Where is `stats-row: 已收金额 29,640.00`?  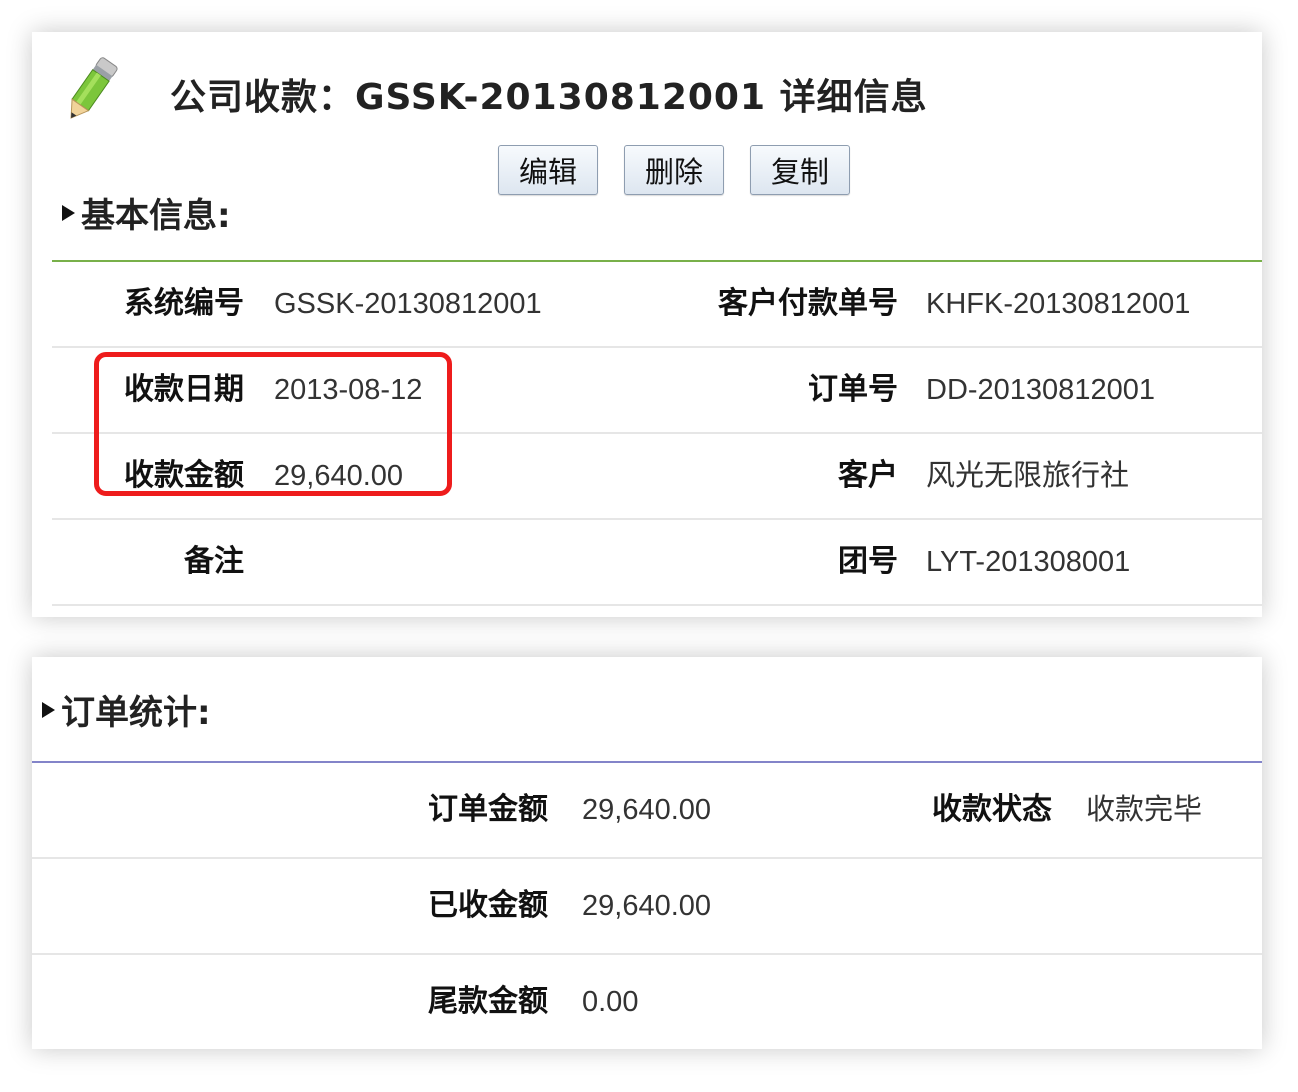
stats-row: 已收金额 29,640.00 is located at coordinates (647, 907).